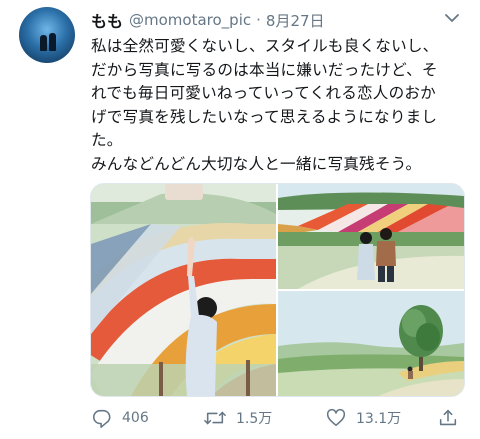 This screenshot has width=480, height=439. Describe the element at coordinates (452, 18) in the screenshot. I see `chevron-down-icon` at that location.